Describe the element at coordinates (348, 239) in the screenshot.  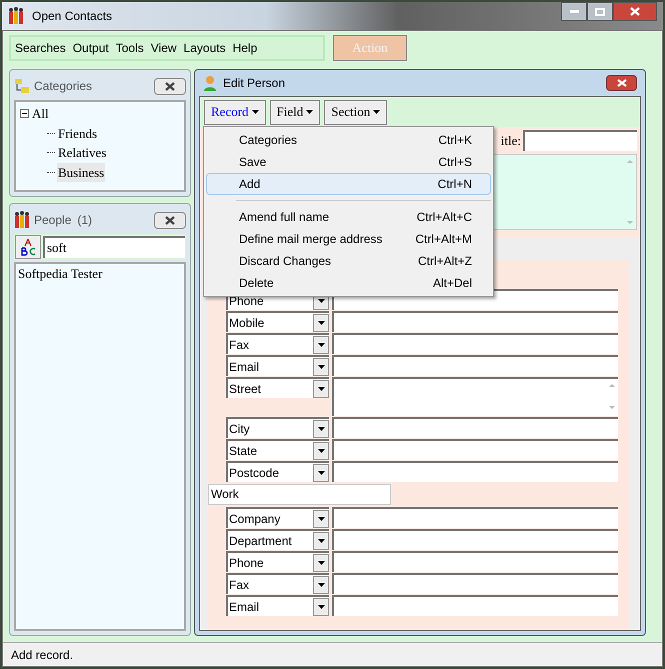
I see `menu-item: Define mail merge address Ctrl+Alt+M` at that location.